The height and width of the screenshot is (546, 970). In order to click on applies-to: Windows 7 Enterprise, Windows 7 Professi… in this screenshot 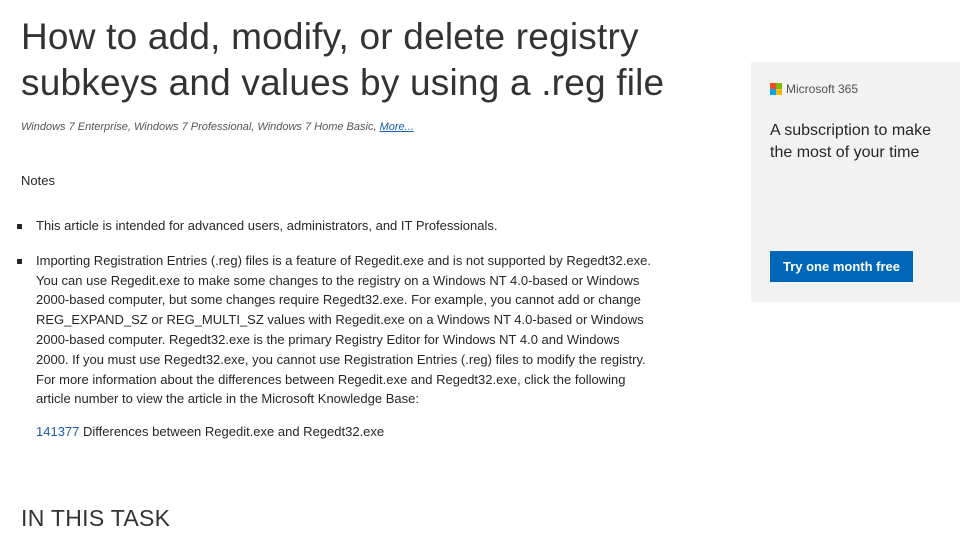, I will do `click(217, 127)`.